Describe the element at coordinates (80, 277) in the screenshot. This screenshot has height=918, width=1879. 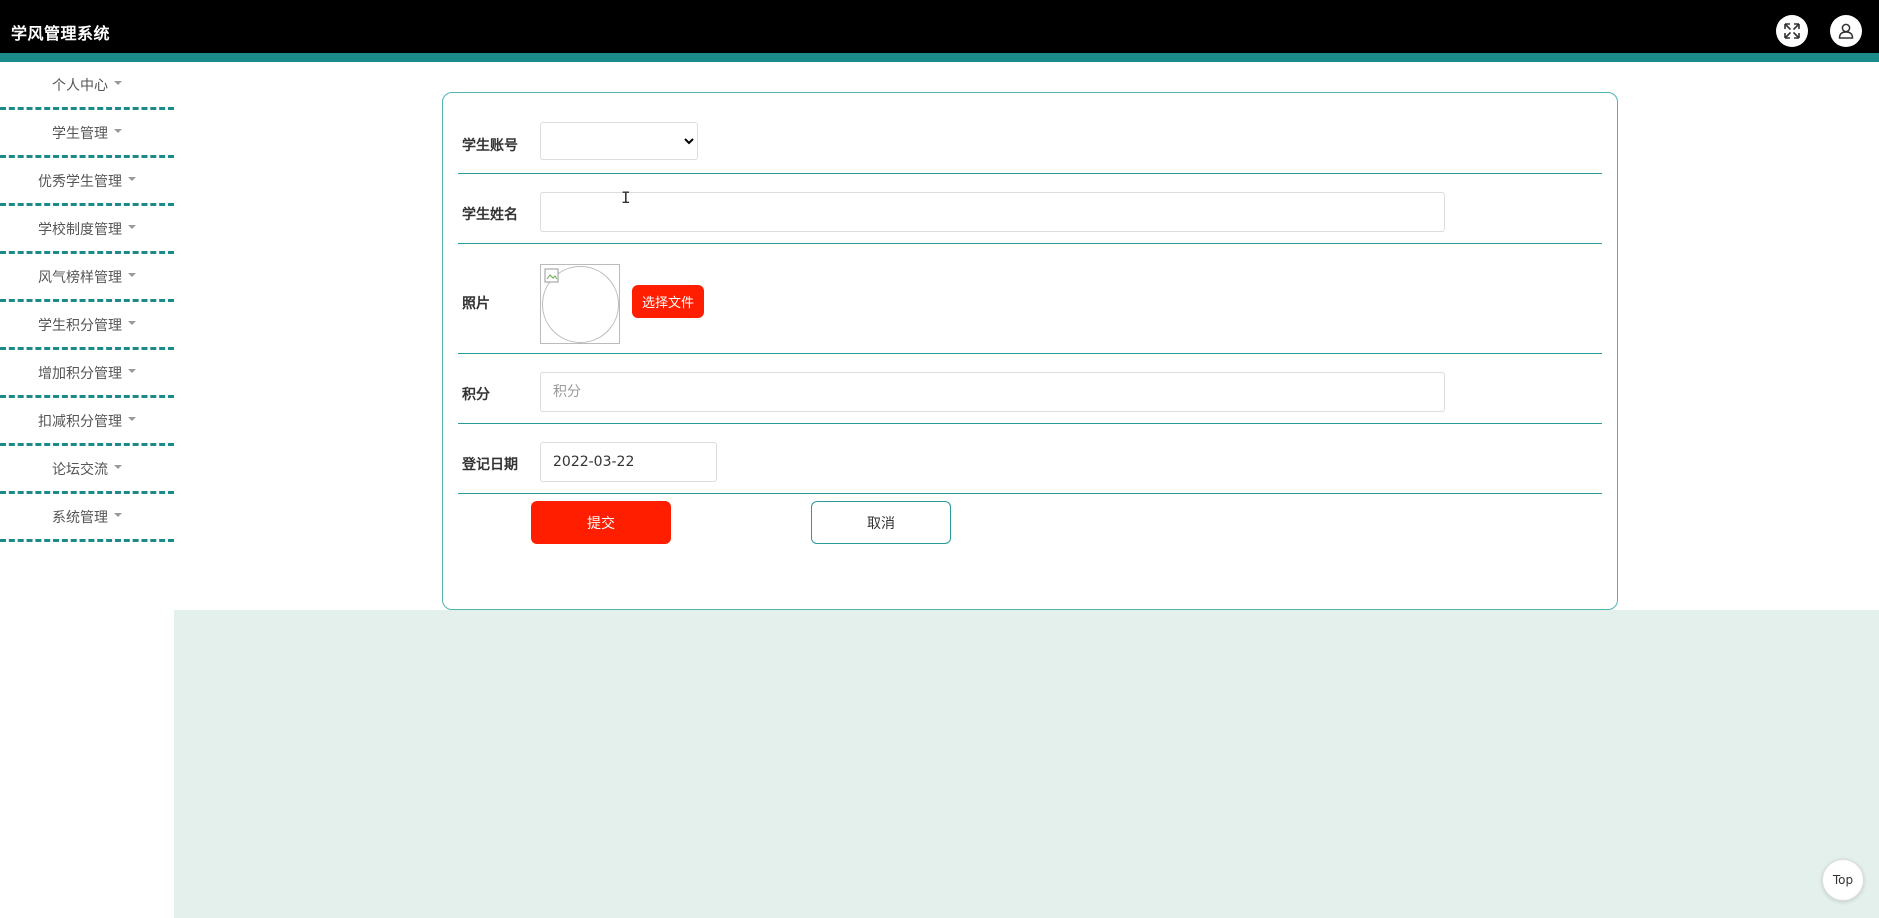
I see `sidebar-item-label: 风气榜样管理` at that location.